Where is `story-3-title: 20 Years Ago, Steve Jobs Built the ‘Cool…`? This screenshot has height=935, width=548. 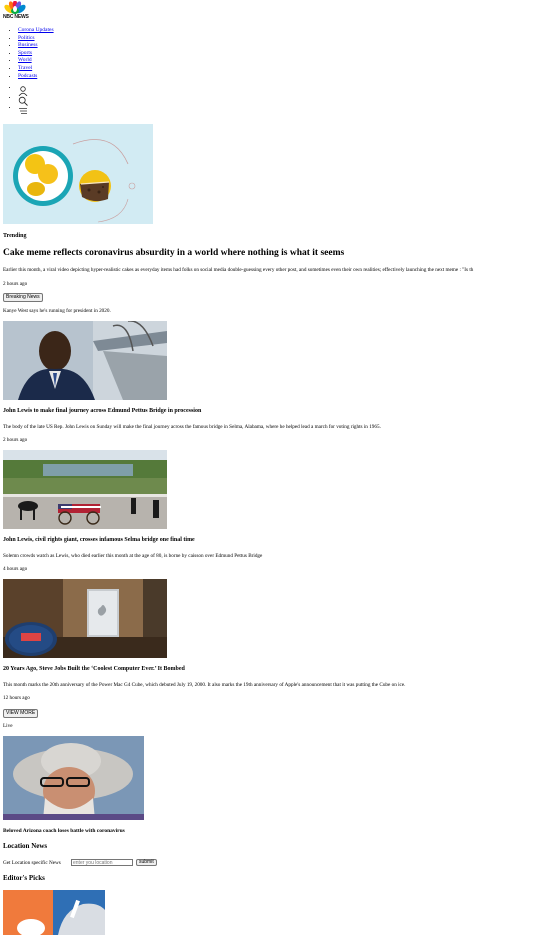
story-3-title: 20 Years Ago, Steve Jobs Built the ‘Cool… is located at coordinates (94, 669).